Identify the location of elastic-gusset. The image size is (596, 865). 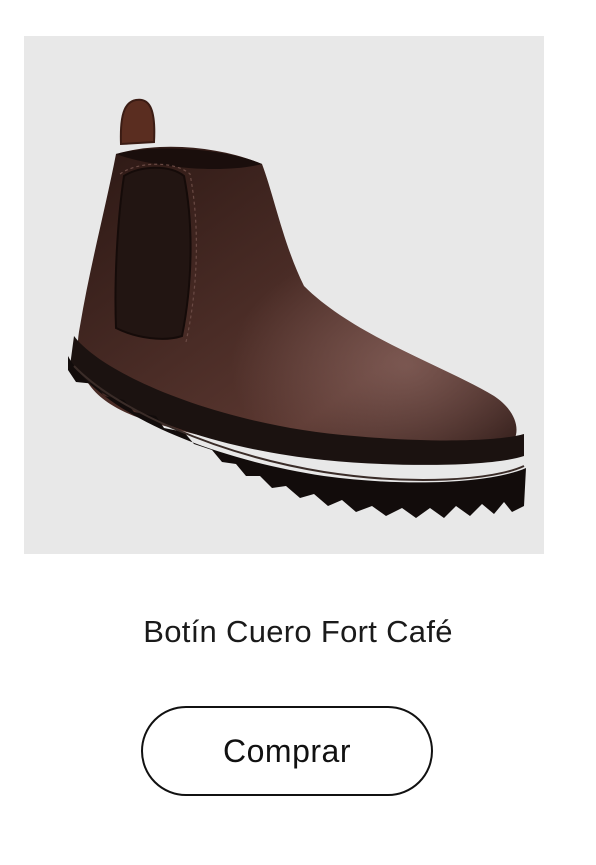
(153, 253).